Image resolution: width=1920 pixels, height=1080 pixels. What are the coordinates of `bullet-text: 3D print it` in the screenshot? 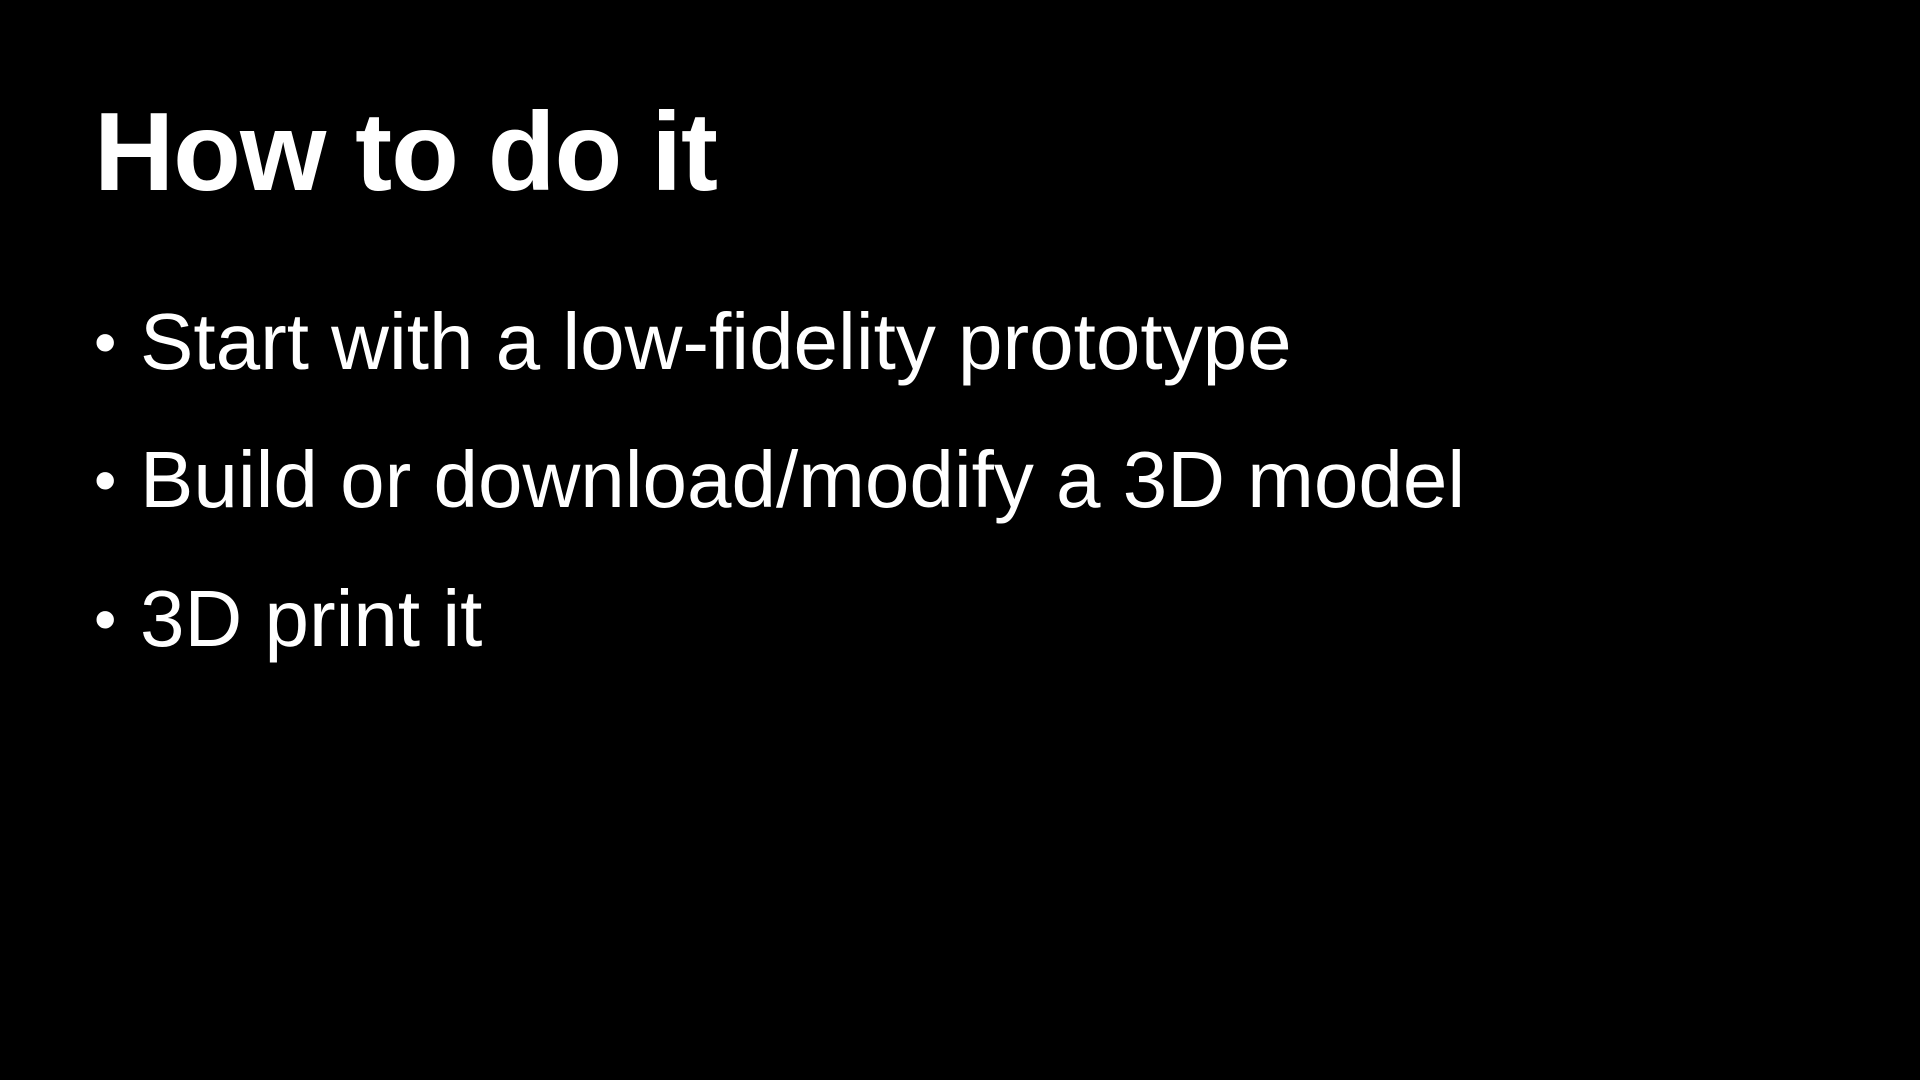 It's located at (311, 618).